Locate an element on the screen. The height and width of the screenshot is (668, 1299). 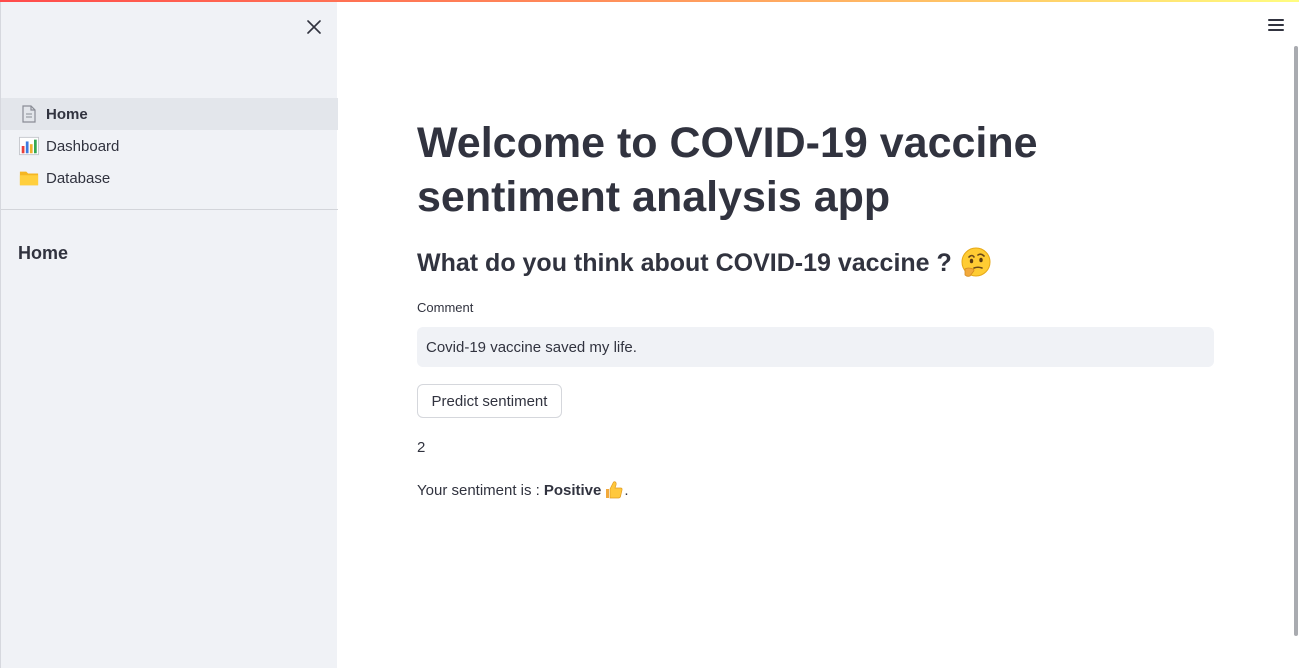
close-sidebar-button is located at coordinates (314, 27).